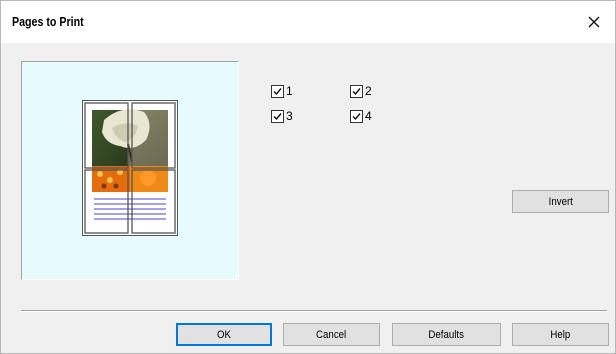 The width and height of the screenshot is (616, 354). I want to click on help-button: Help, so click(560, 334).